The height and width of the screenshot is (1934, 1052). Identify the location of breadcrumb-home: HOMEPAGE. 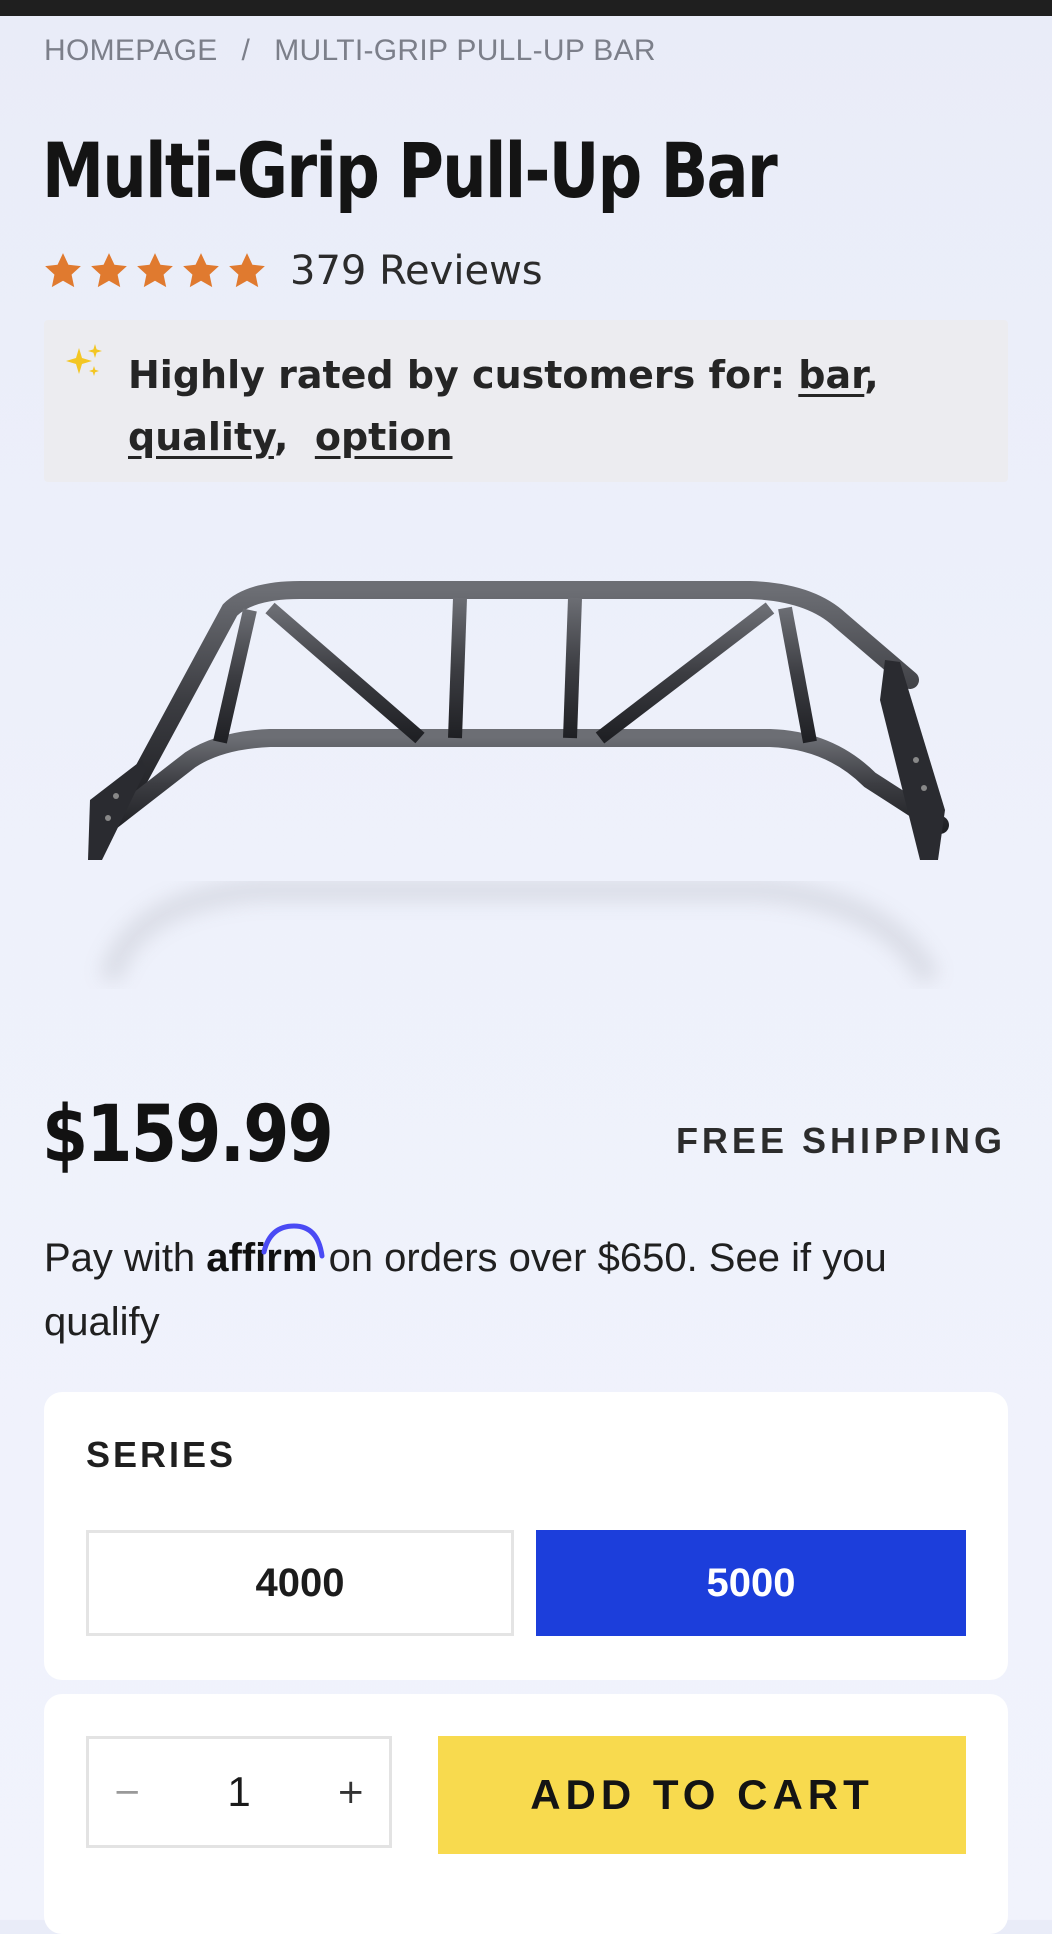
(131, 51).